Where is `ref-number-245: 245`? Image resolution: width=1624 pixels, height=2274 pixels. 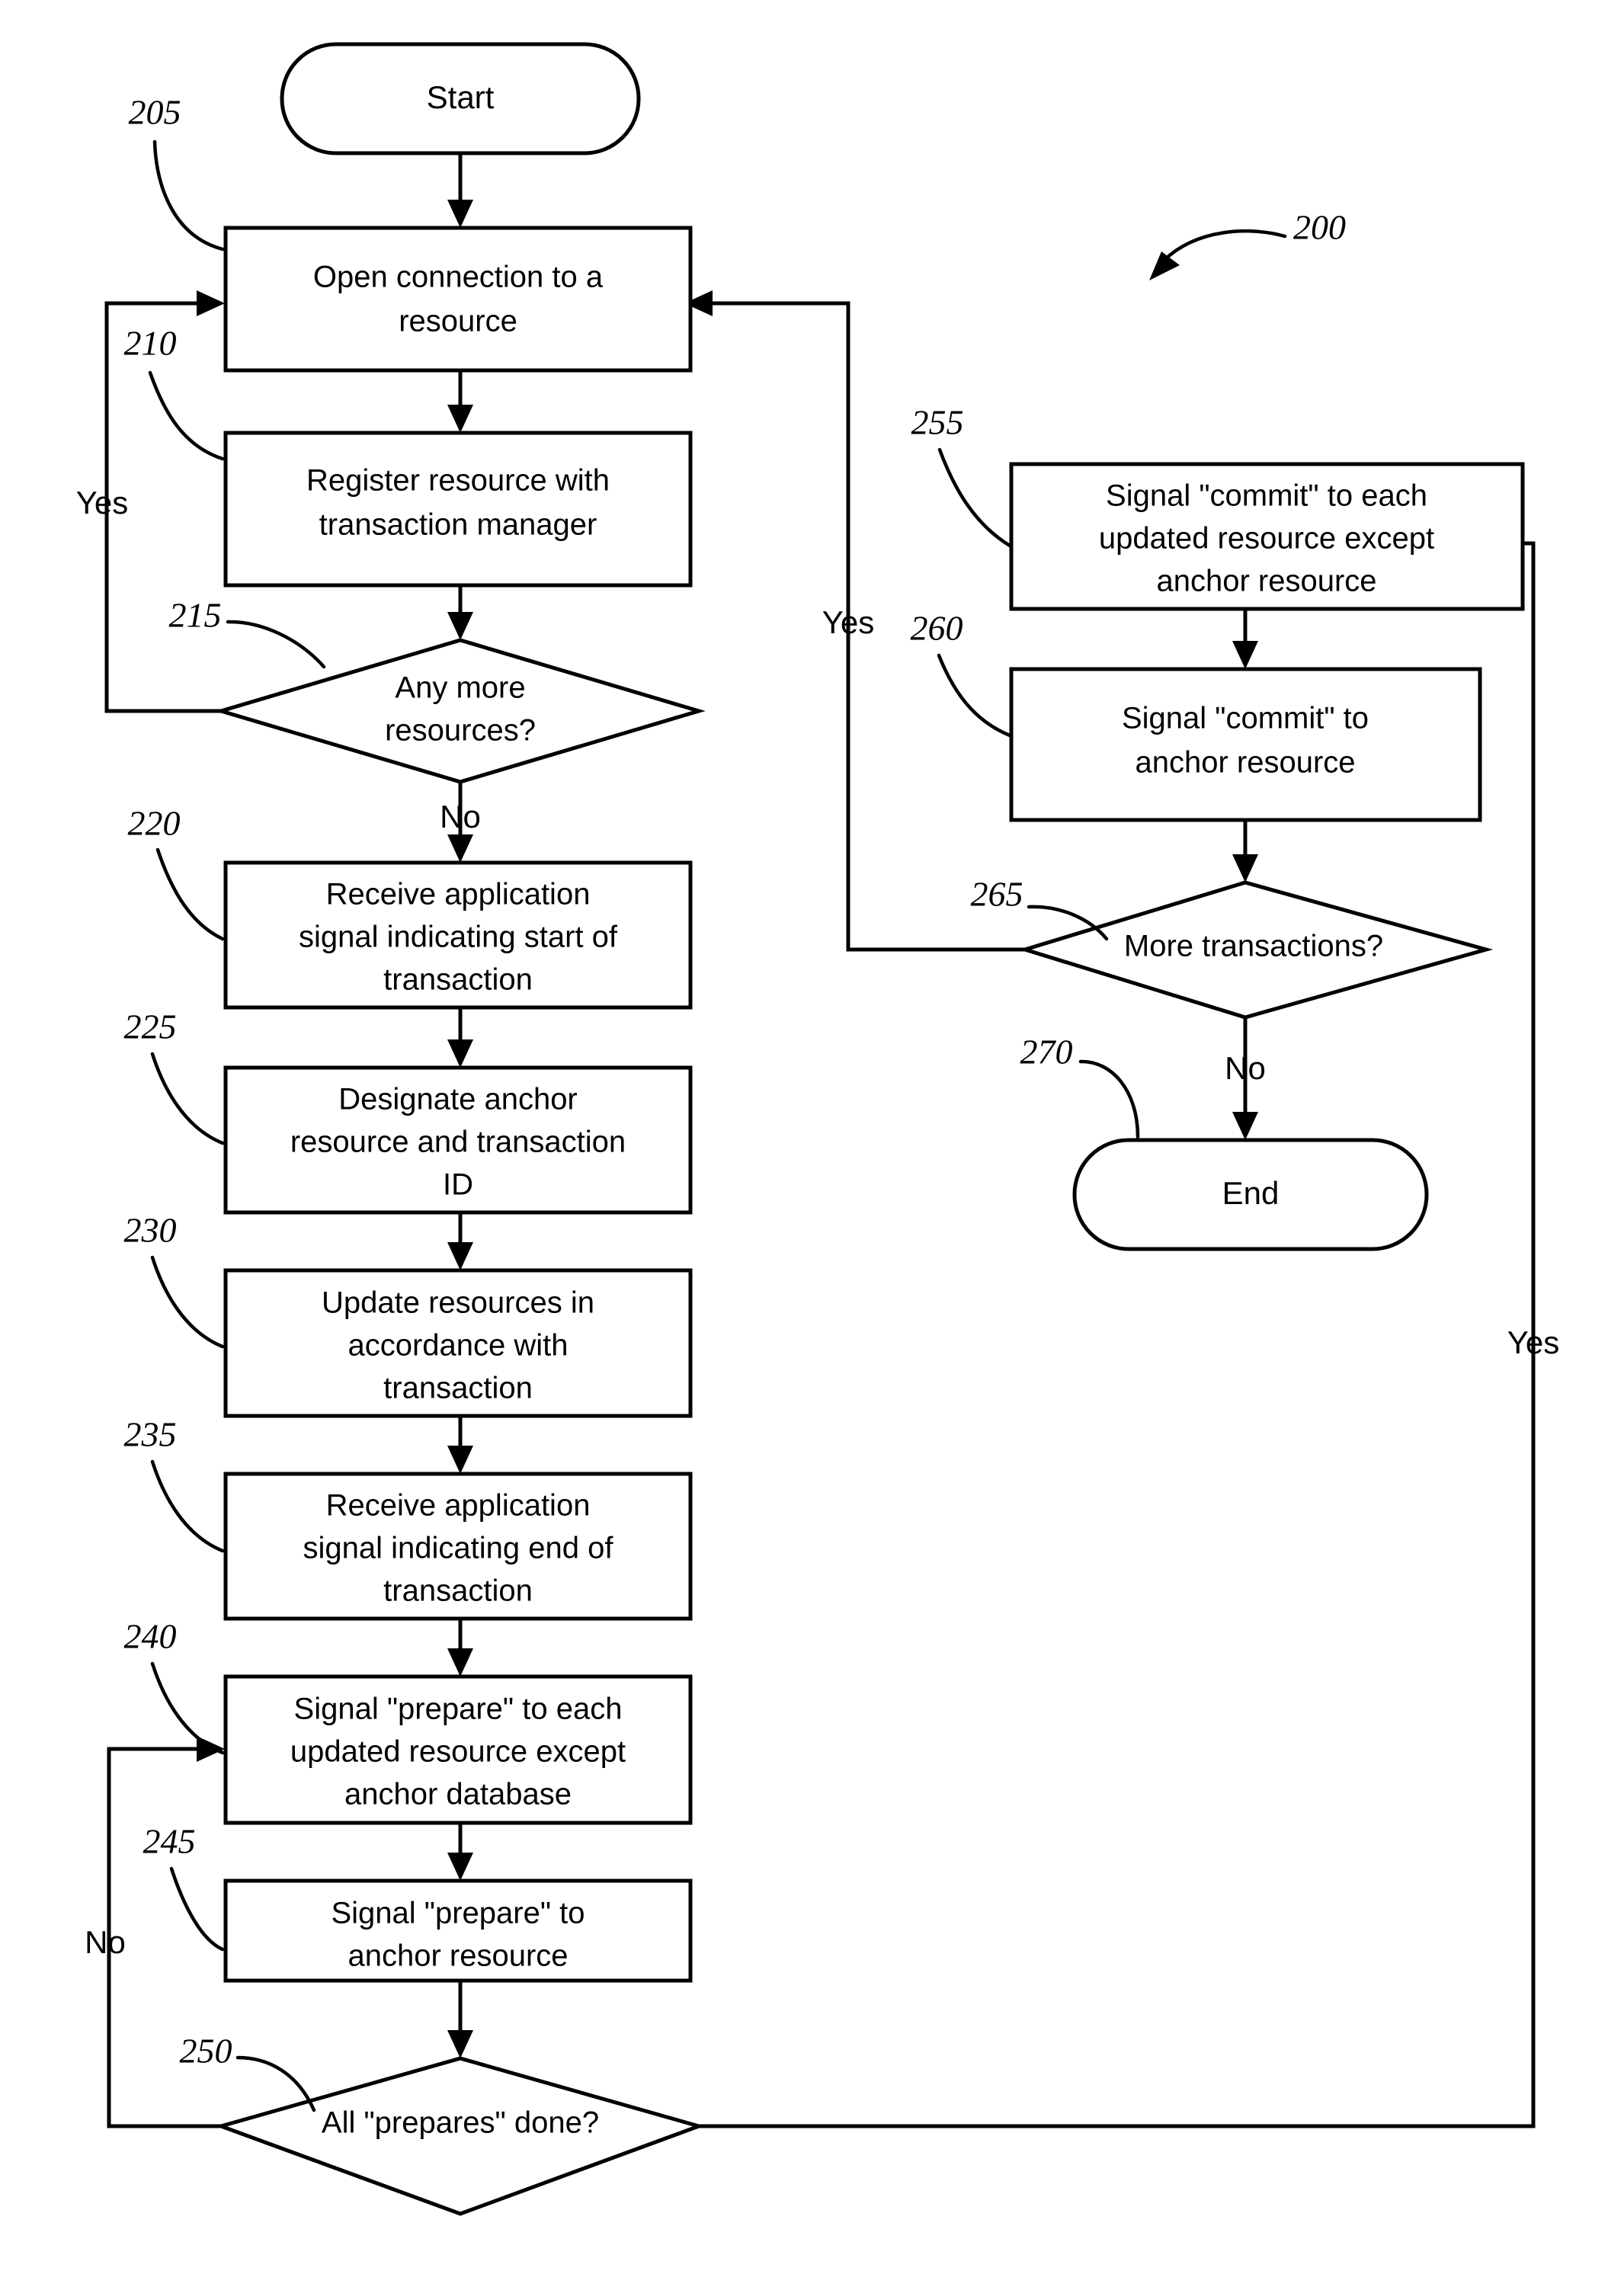 ref-number-245: 245 is located at coordinates (169, 1842).